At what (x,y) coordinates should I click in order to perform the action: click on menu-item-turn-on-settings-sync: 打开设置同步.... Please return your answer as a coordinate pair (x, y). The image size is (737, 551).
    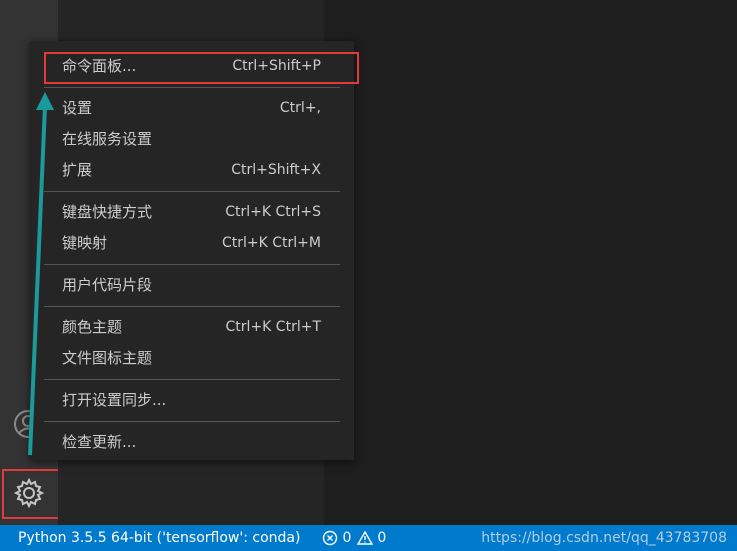
    Looking at the image, I should click on (192, 400).